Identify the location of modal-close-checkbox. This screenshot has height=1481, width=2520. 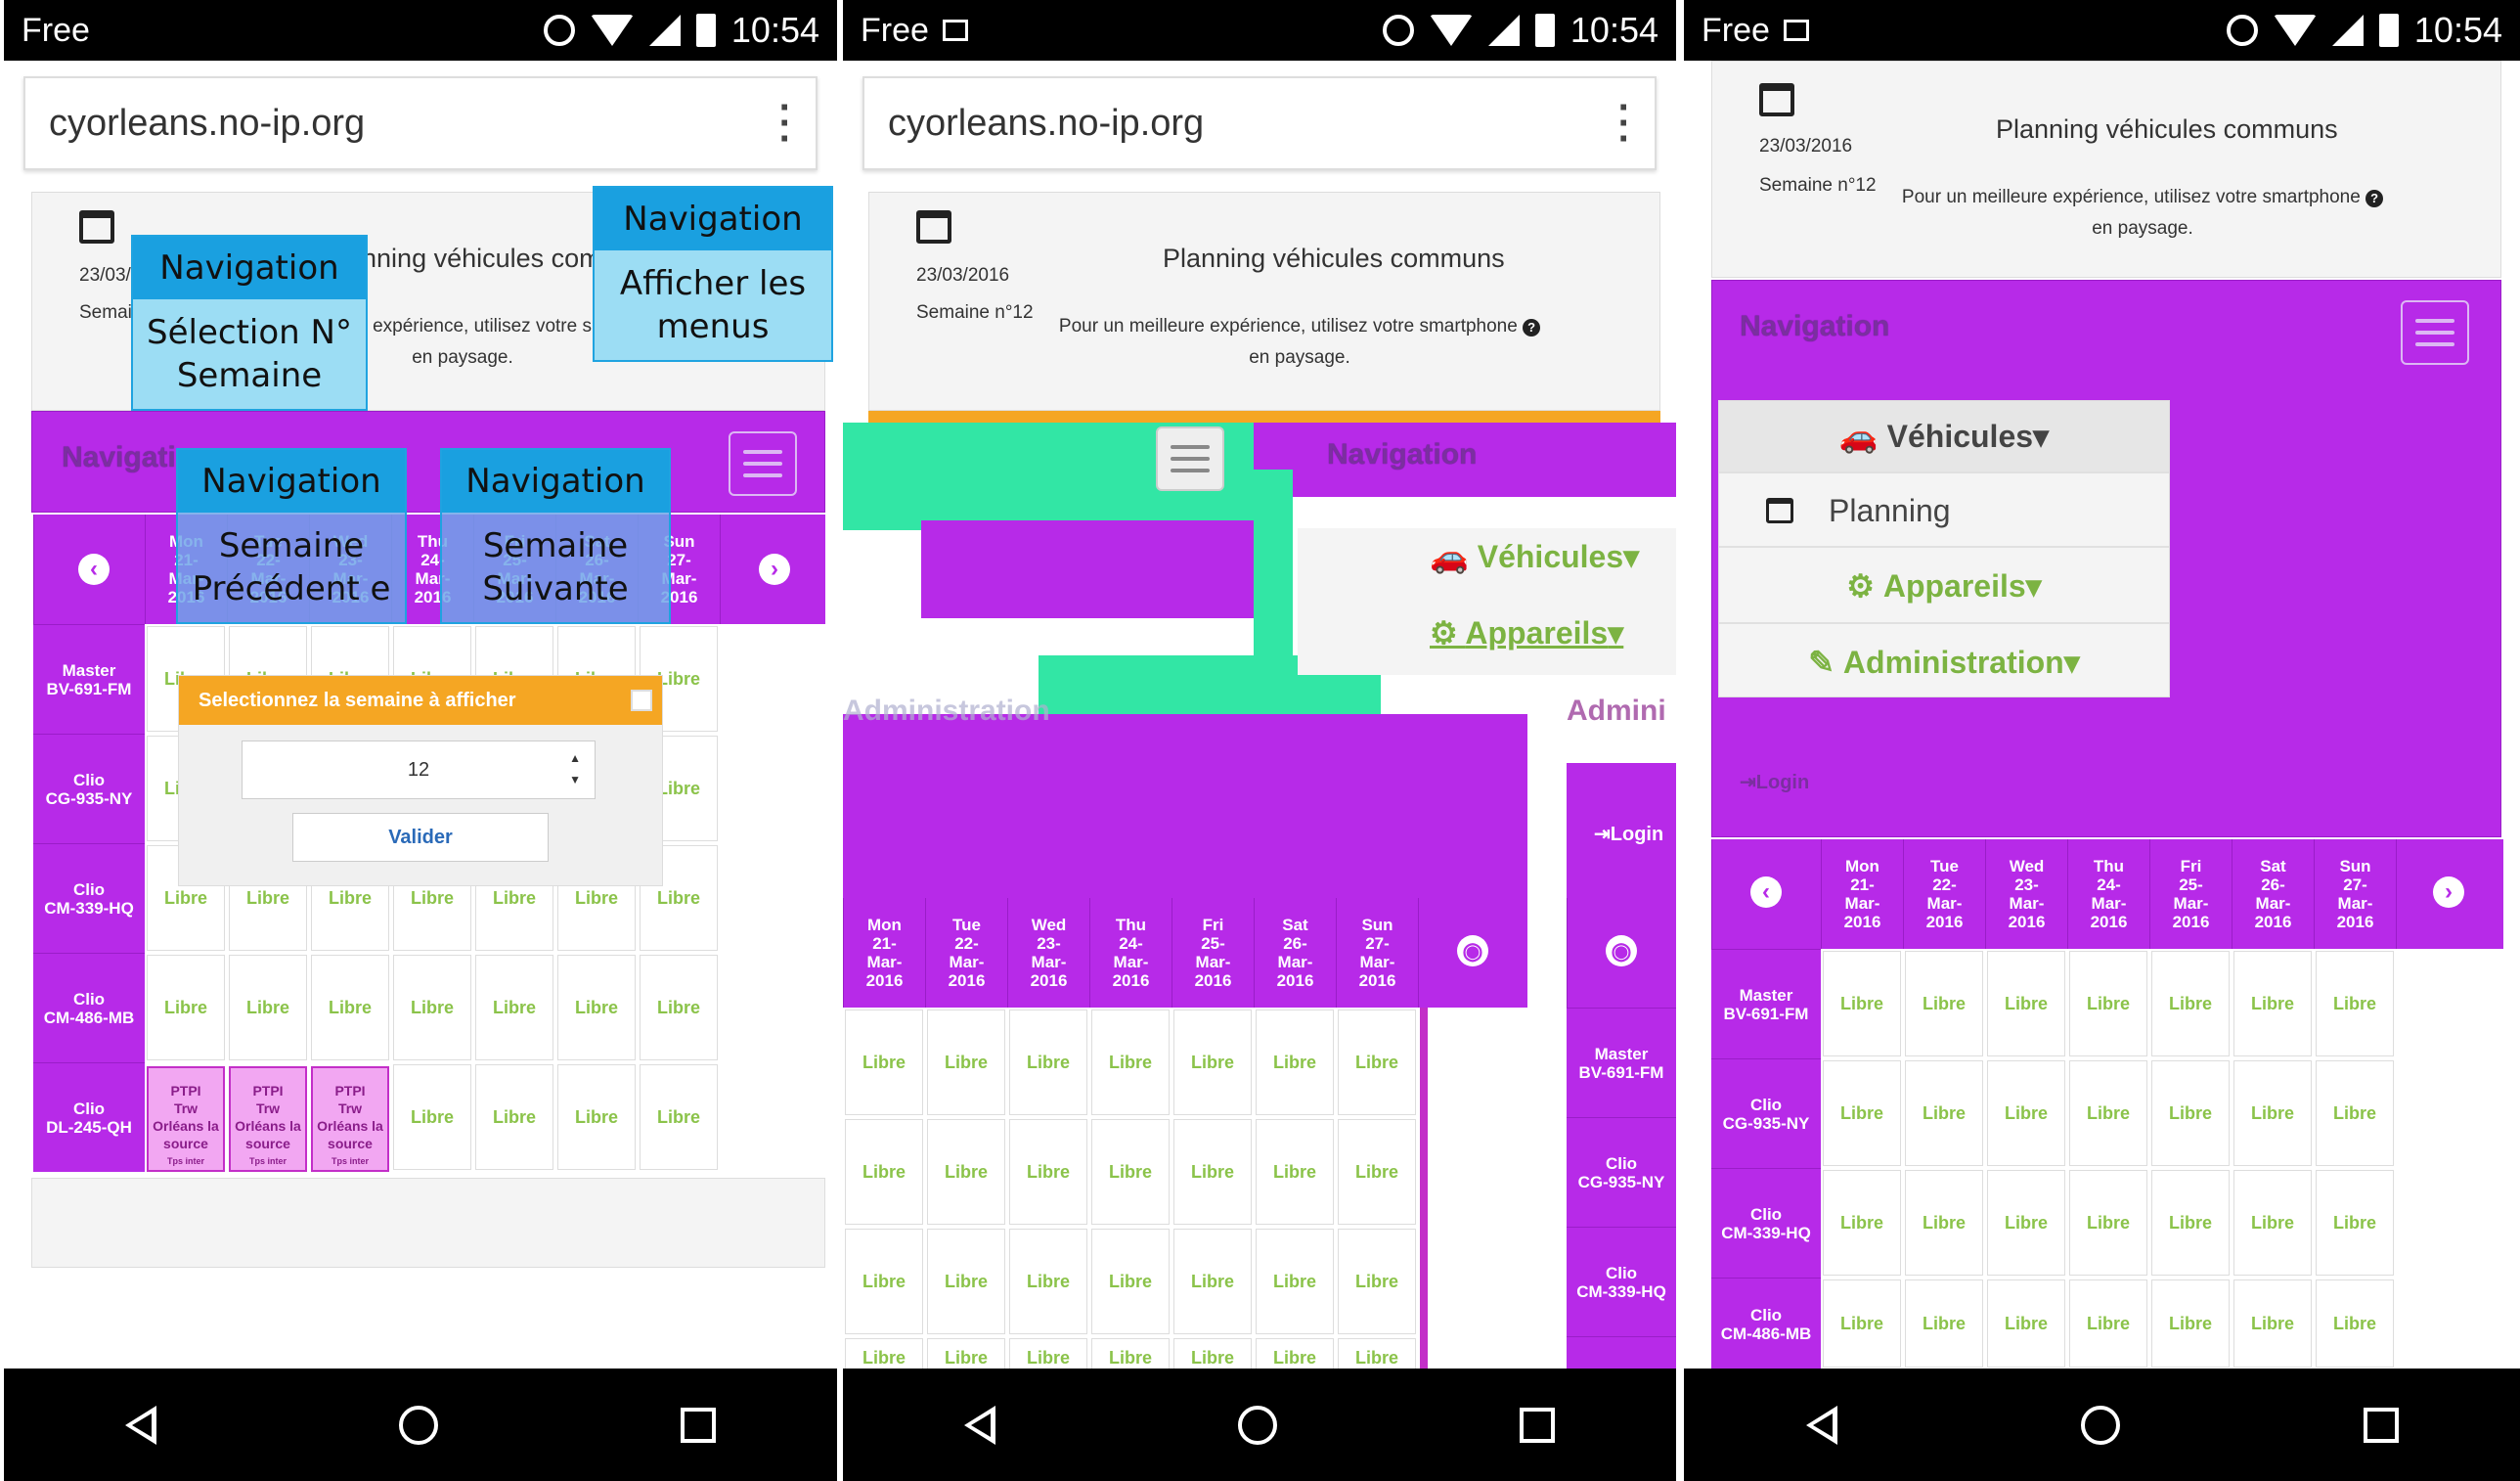
(641, 700).